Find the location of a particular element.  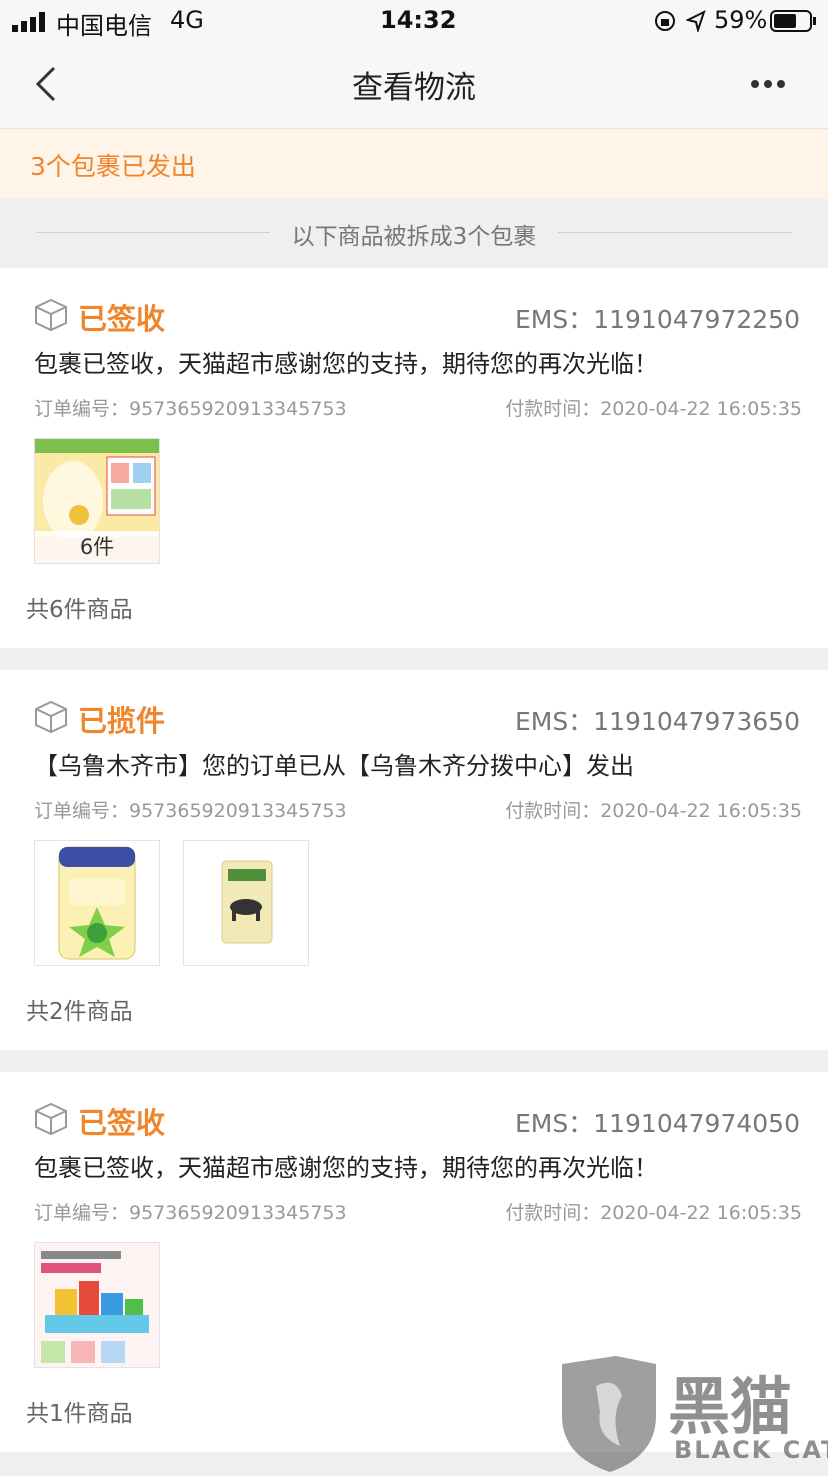

black-cat-watermark: 黑猫 BLACK CAT is located at coordinates (692, 1414).